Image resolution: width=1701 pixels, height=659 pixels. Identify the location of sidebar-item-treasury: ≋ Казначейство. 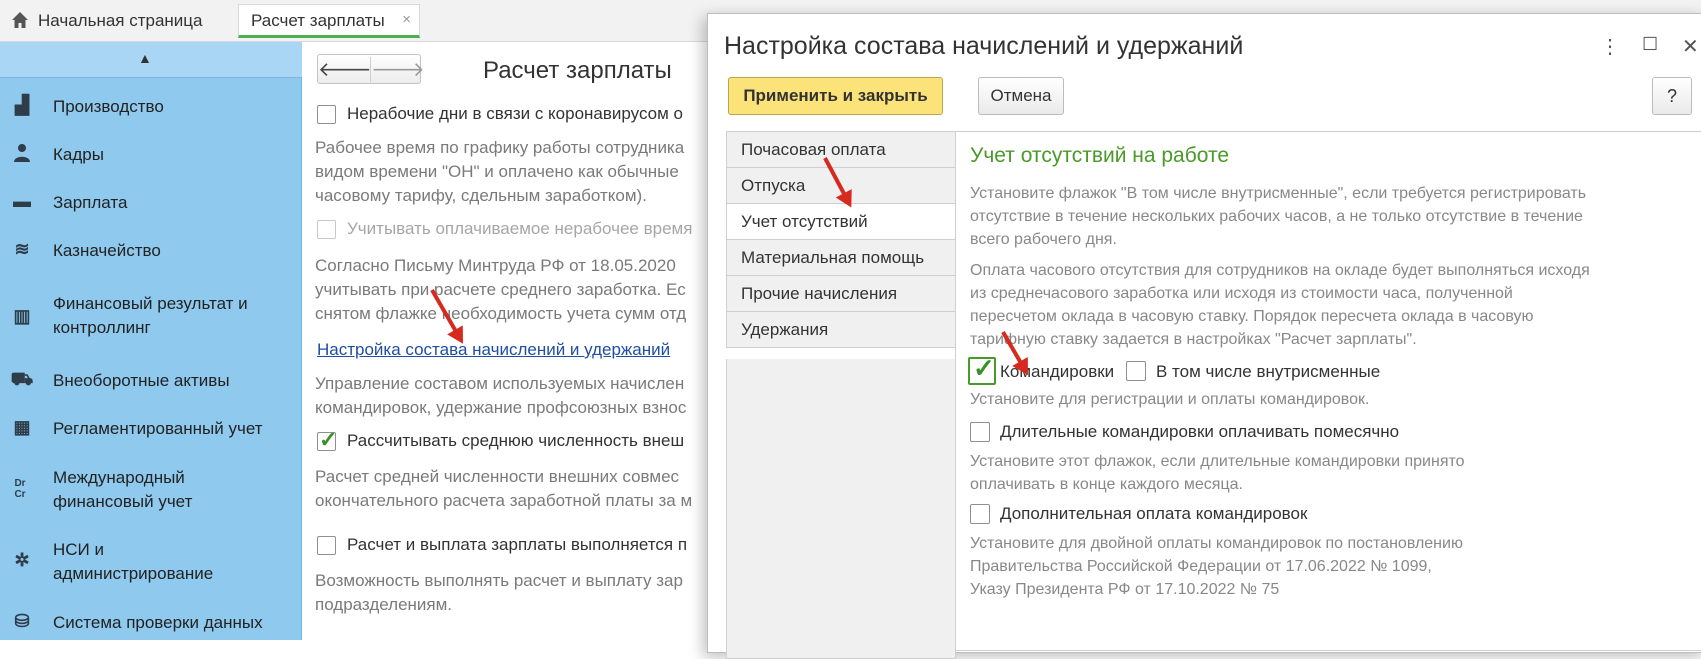
(151, 251).